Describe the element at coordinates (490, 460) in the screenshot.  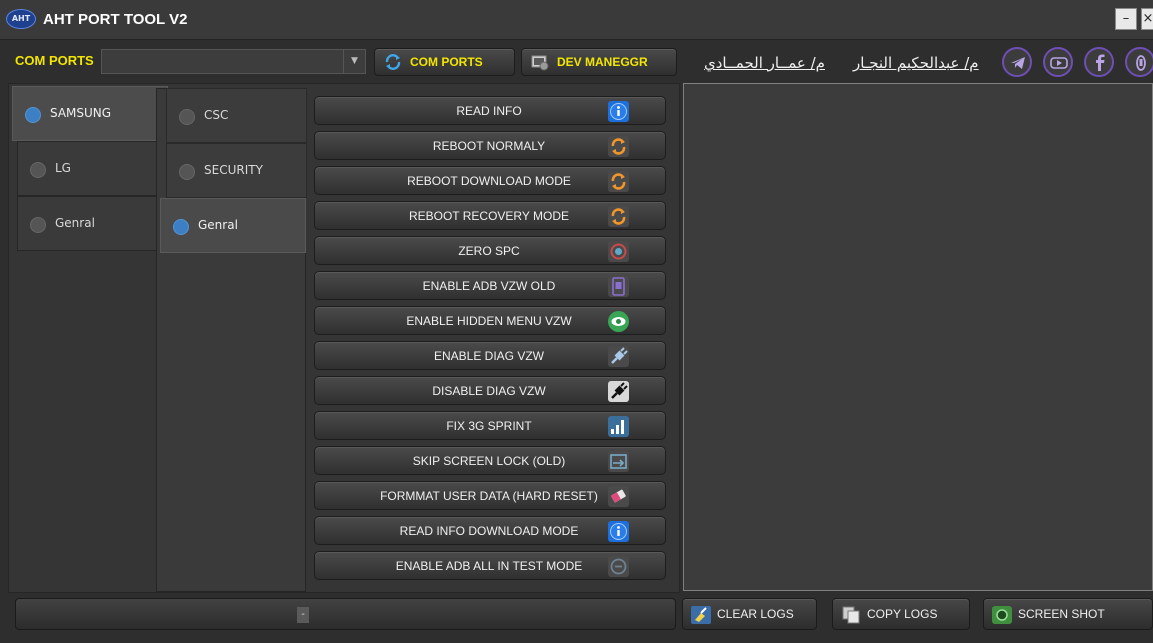
I see `skip-screen-lock-button: SKIP SCREEN LOCK (OLD)` at that location.